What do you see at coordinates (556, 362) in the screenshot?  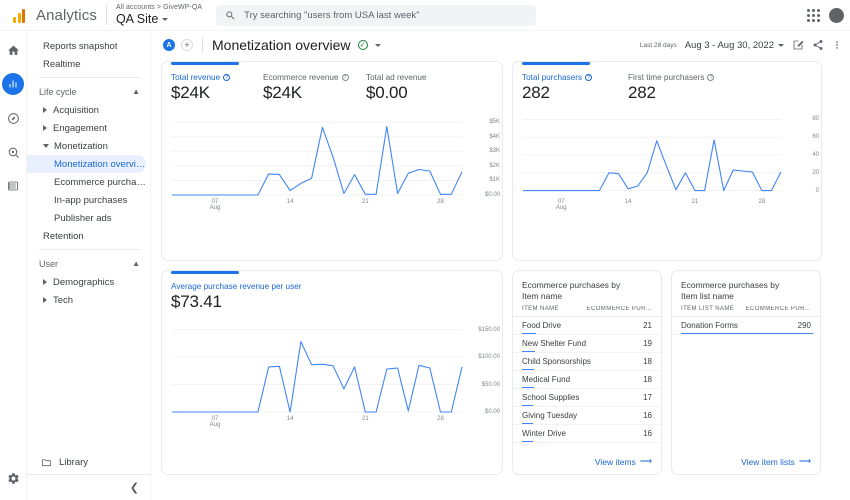 I see `row-label: Child Sponsorships` at bounding box center [556, 362].